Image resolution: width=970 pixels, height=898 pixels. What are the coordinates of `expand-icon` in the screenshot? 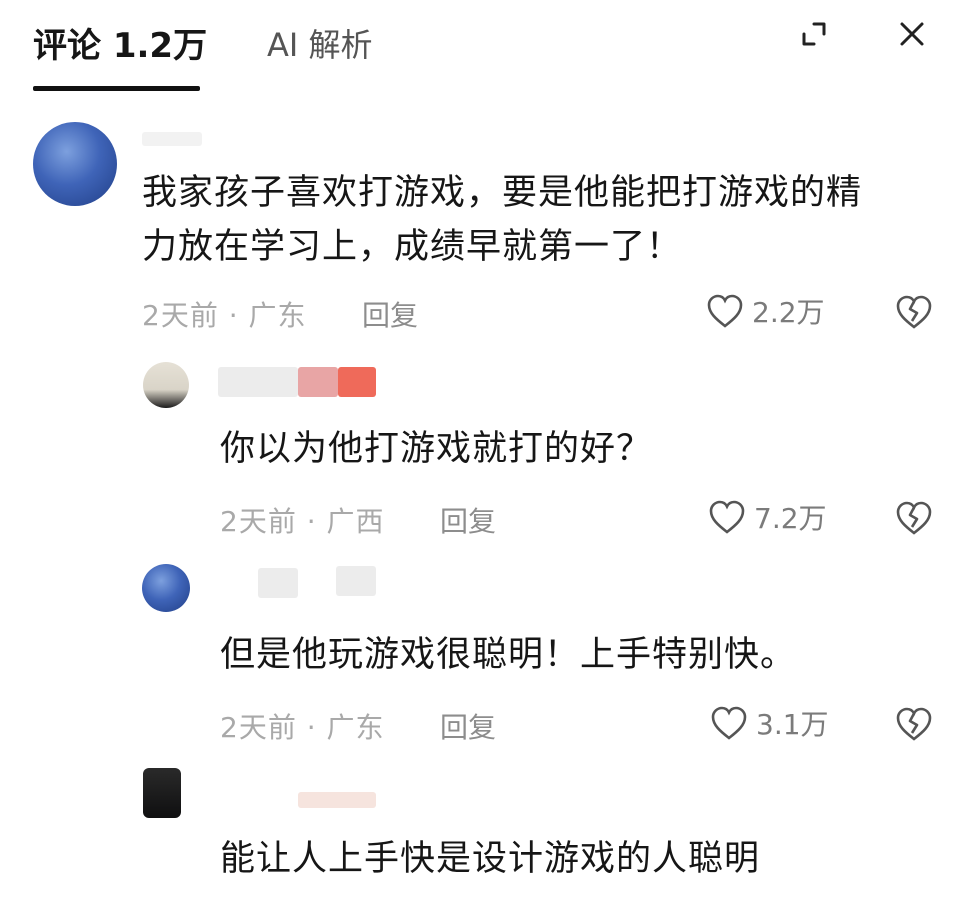 It's located at (814, 34).